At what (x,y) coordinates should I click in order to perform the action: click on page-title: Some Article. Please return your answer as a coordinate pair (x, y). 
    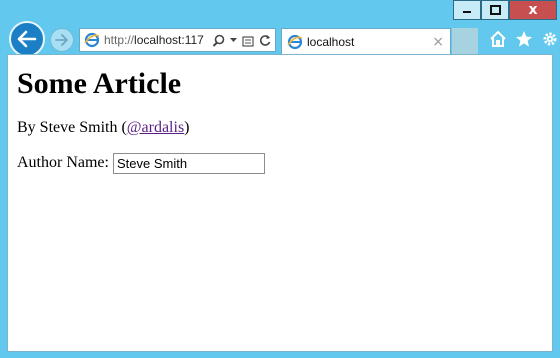
    Looking at the image, I should click on (99, 83).